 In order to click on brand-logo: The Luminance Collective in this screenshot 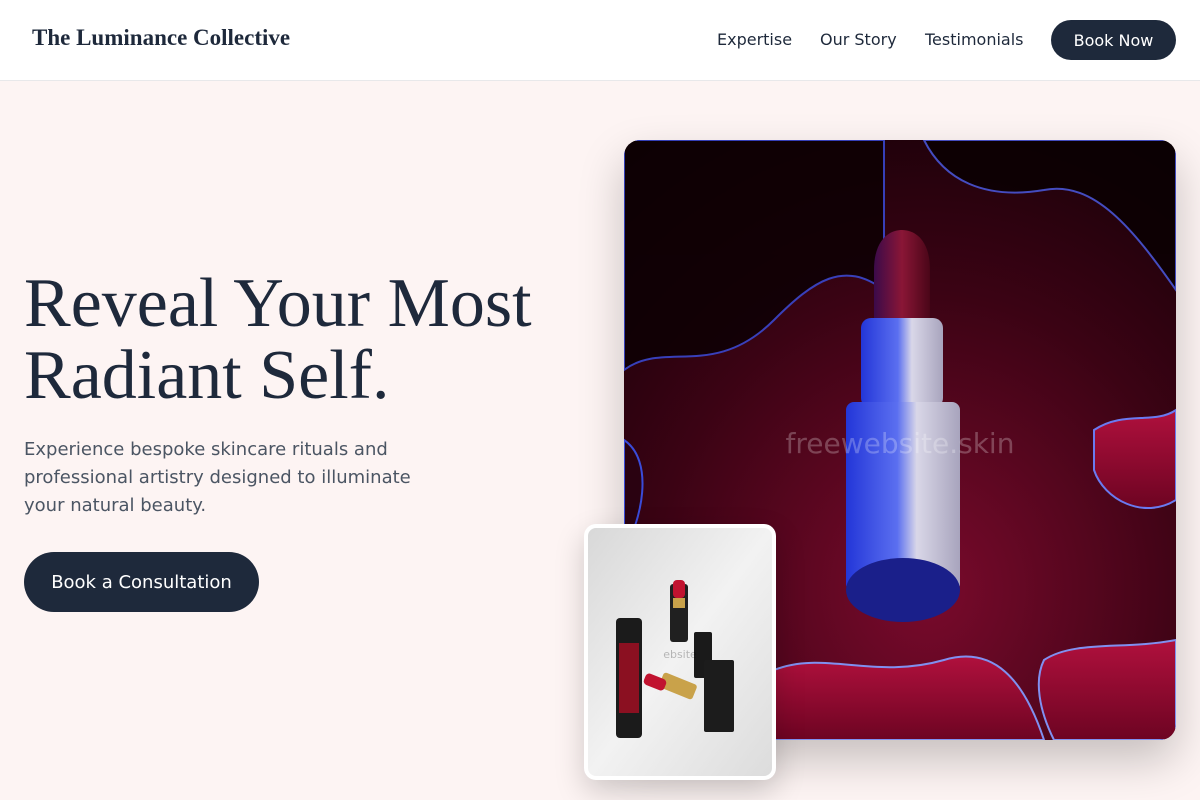, I will do `click(161, 38)`.